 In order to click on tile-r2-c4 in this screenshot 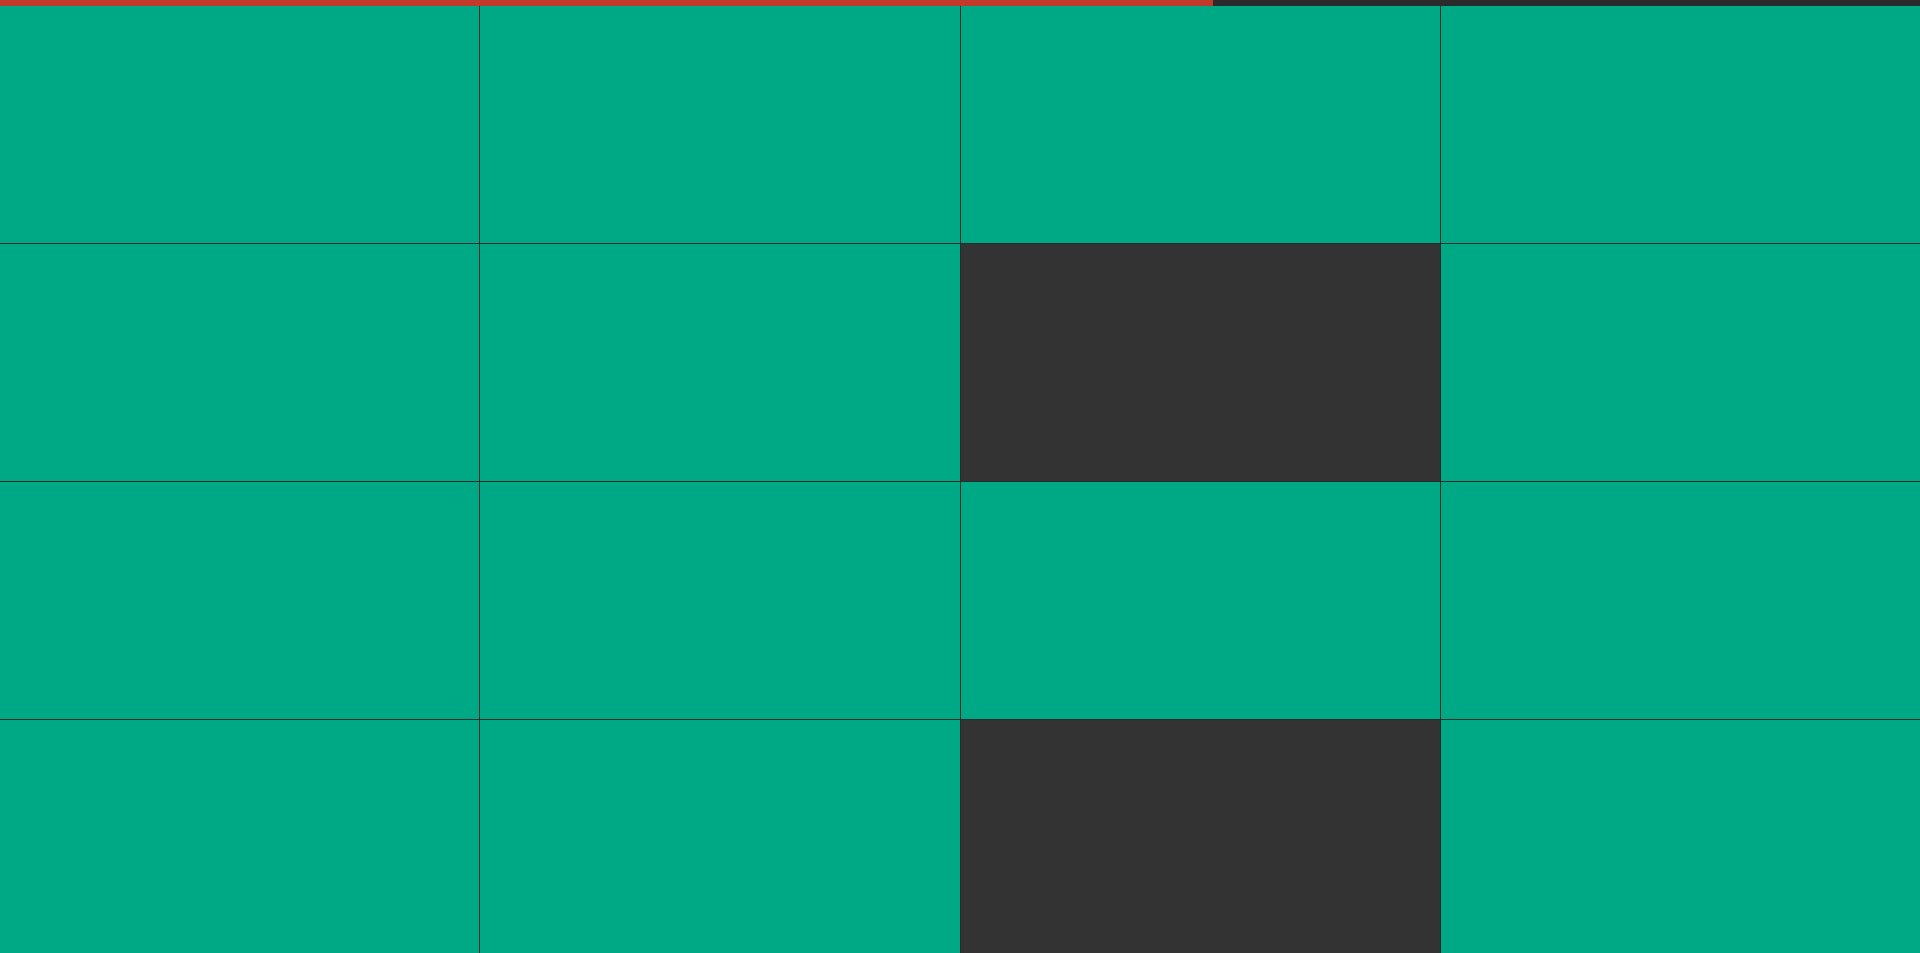, I will do `click(1680, 362)`.